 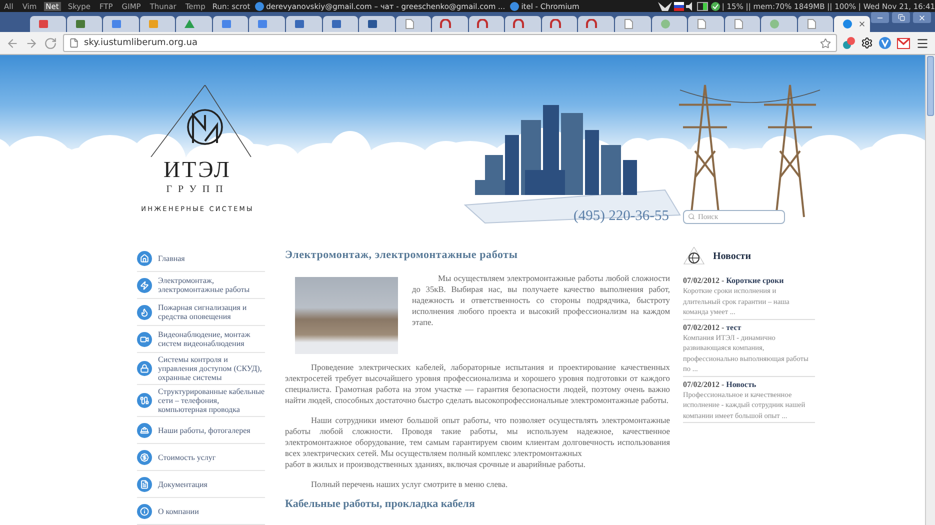 I want to click on news-link: Новость, so click(x=741, y=384).